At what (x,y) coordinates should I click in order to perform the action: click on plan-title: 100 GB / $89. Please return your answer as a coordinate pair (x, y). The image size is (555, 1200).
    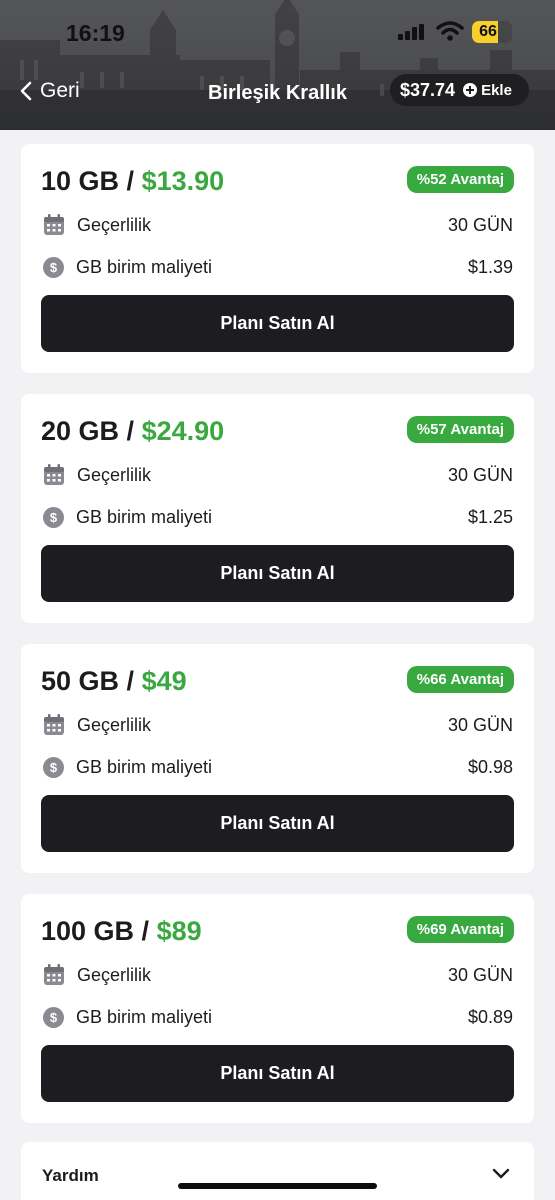
    Looking at the image, I should click on (121, 931).